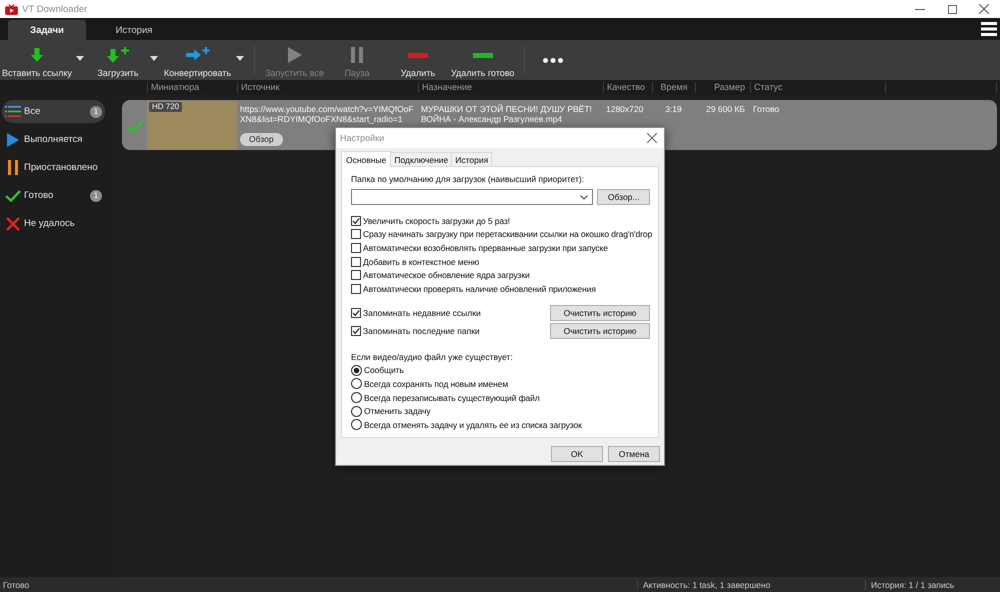 The image size is (1000, 592). What do you see at coordinates (55, 9) in the screenshot?
I see `window-title: VT Downloader` at bounding box center [55, 9].